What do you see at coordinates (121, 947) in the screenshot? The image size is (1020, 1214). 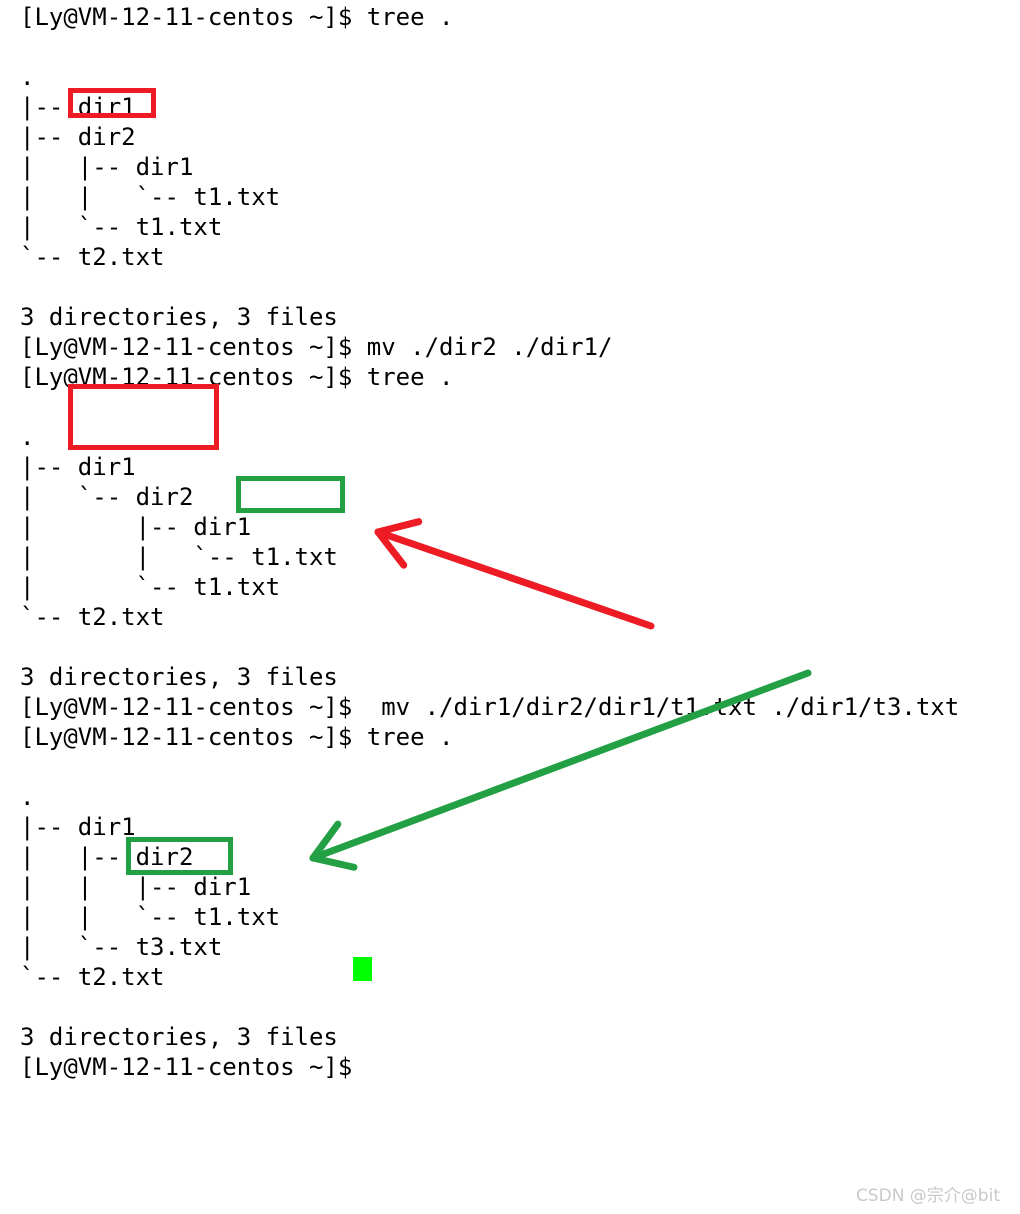 I see `terminal-line: | `-- t3.txt` at bounding box center [121, 947].